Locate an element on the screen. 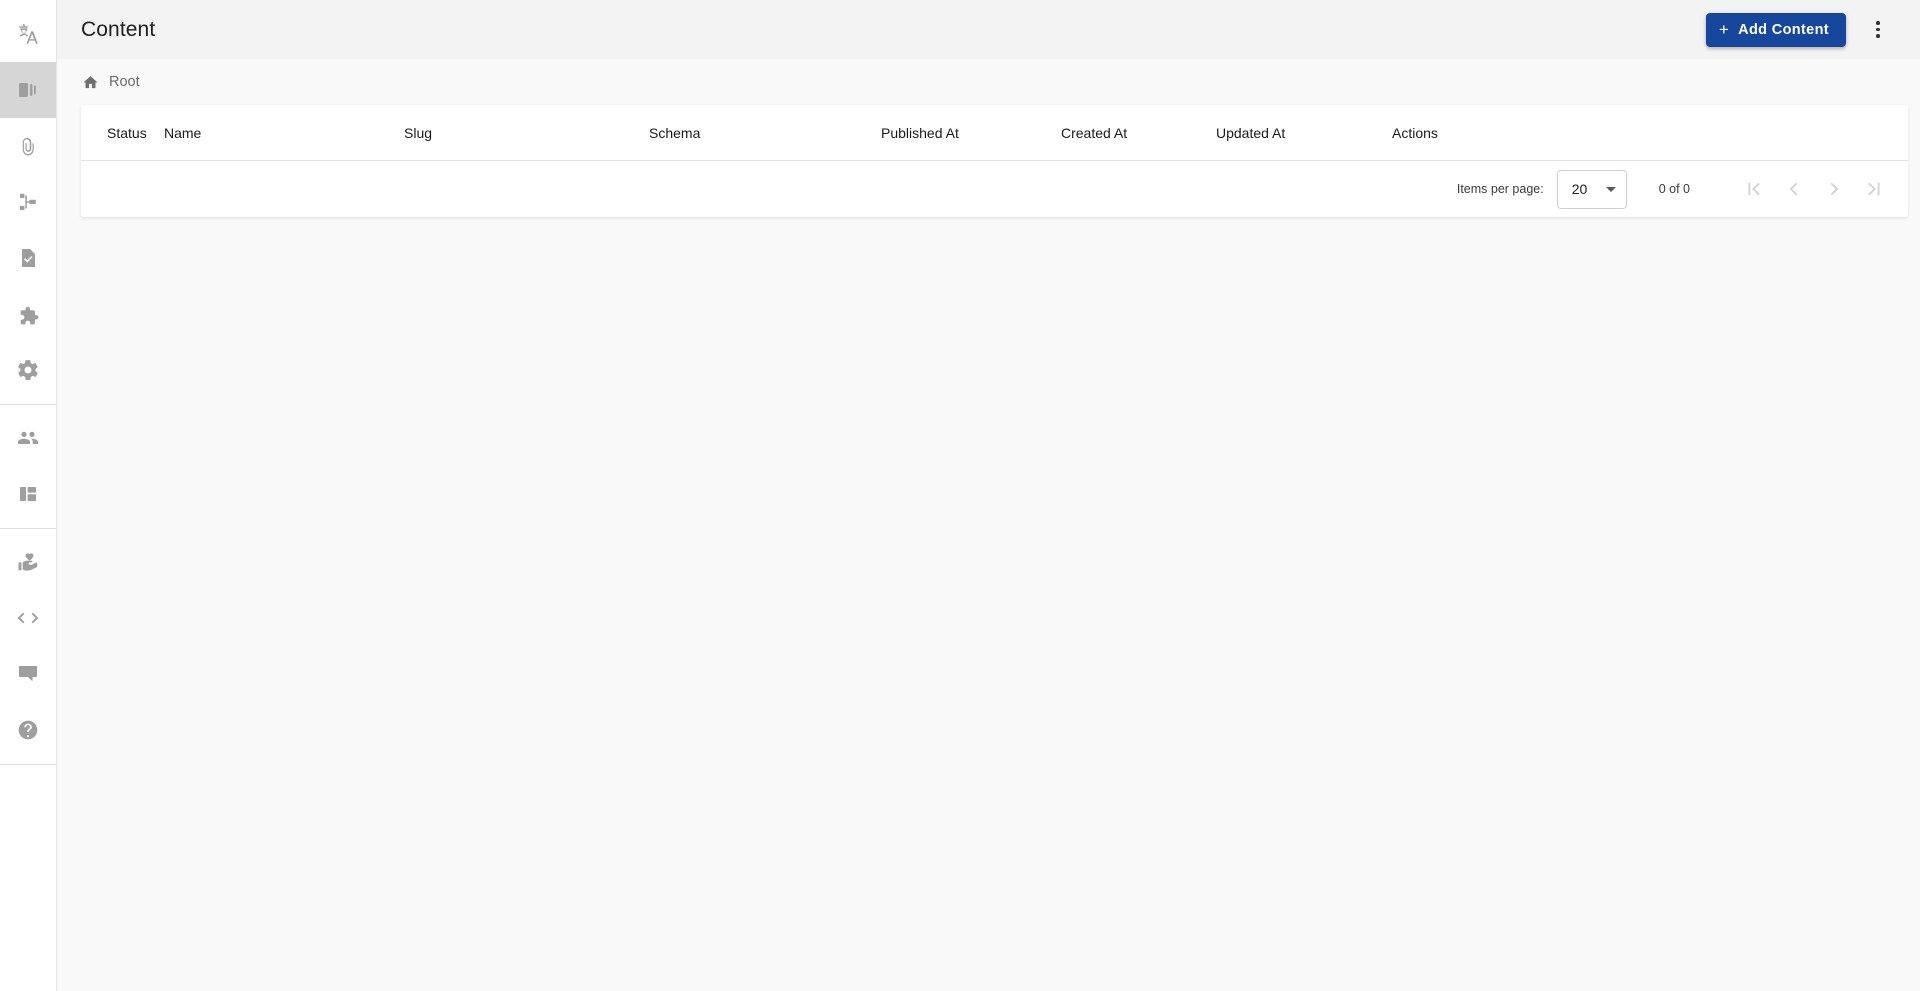 This screenshot has width=1920, height=991. add-content-button-label: Add Content is located at coordinates (1783, 29).